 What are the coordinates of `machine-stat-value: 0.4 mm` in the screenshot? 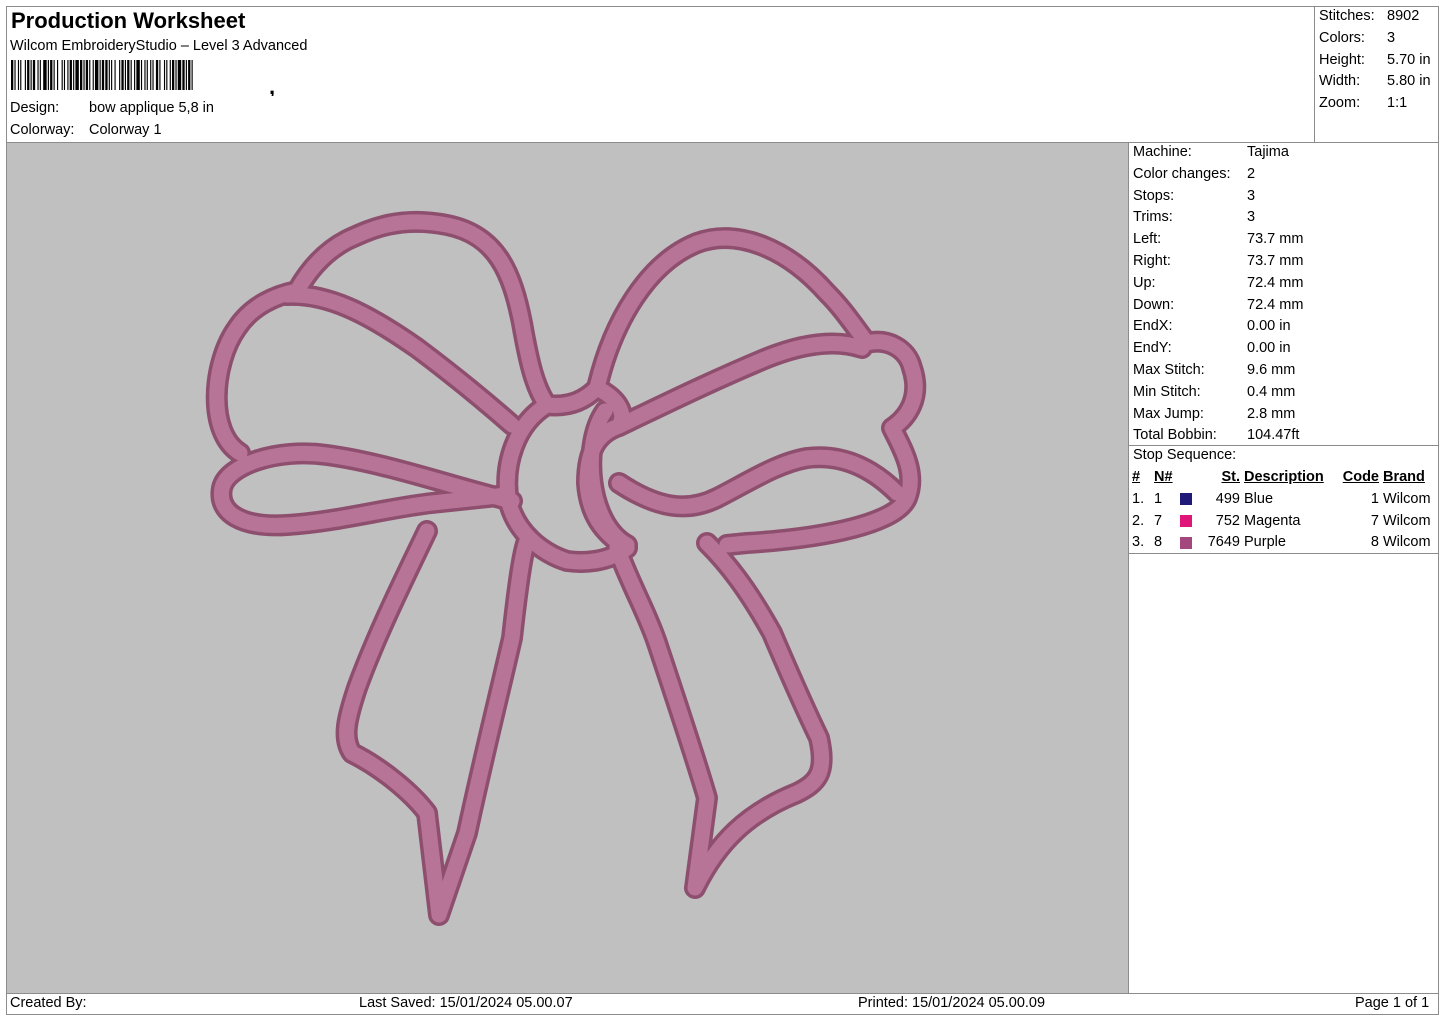 It's located at (1271, 391).